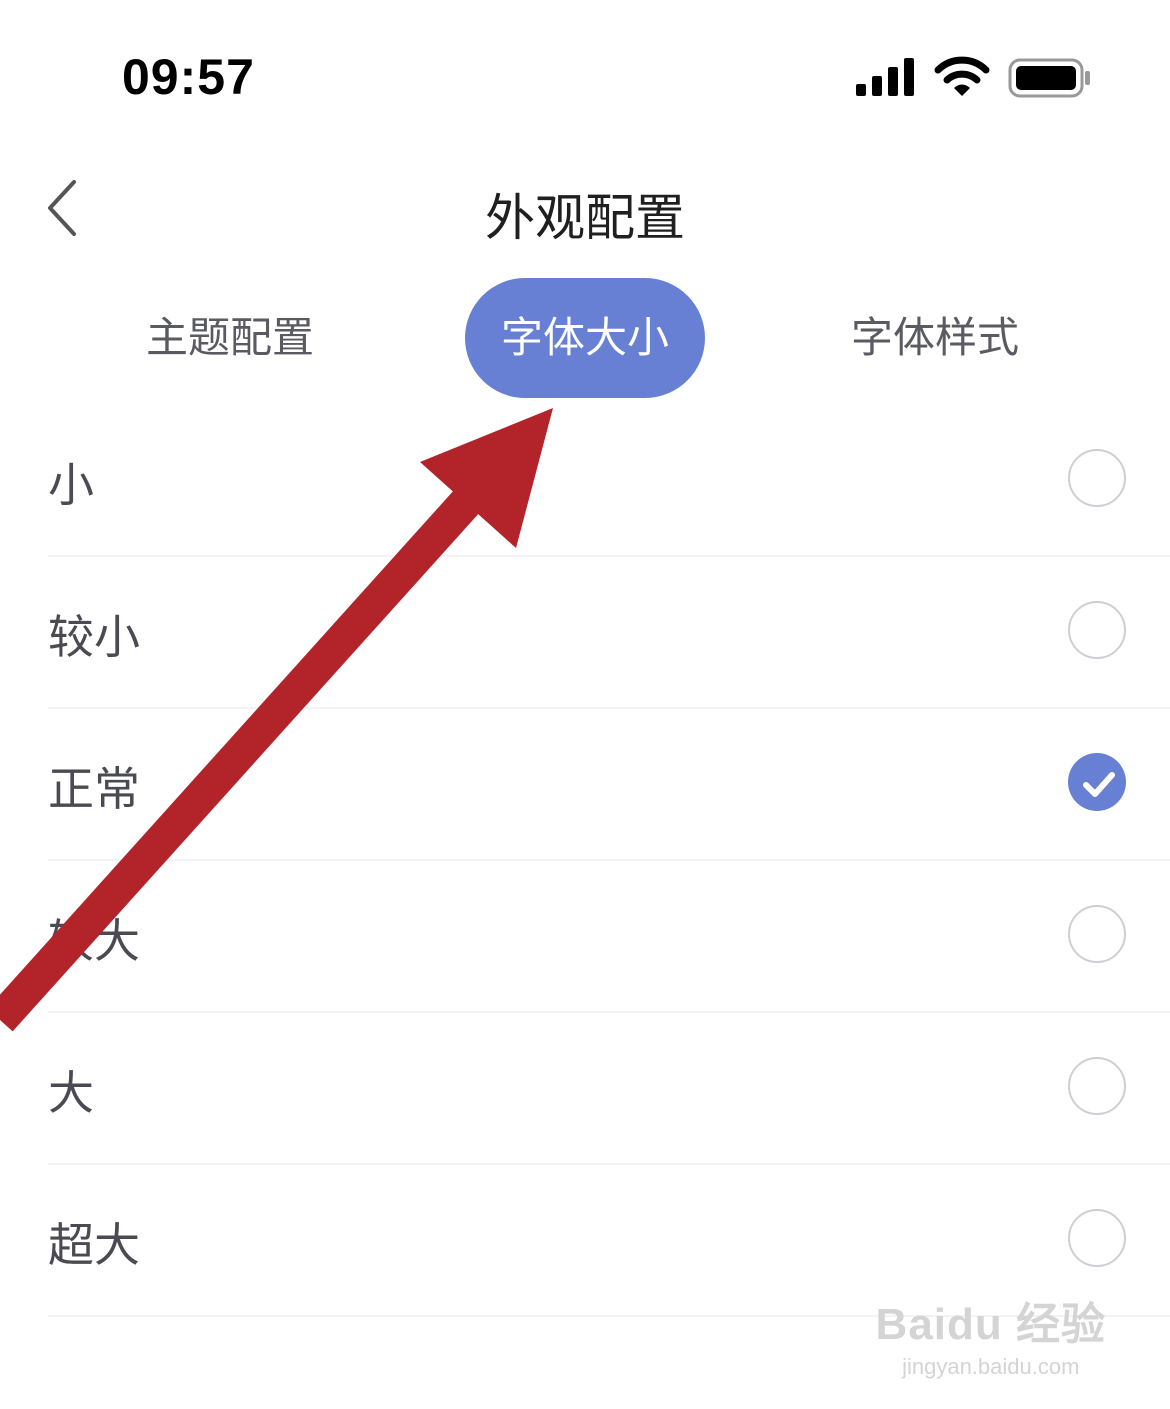 The height and width of the screenshot is (1409, 1170). I want to click on tab-font-style: 字体样式, so click(935, 338).